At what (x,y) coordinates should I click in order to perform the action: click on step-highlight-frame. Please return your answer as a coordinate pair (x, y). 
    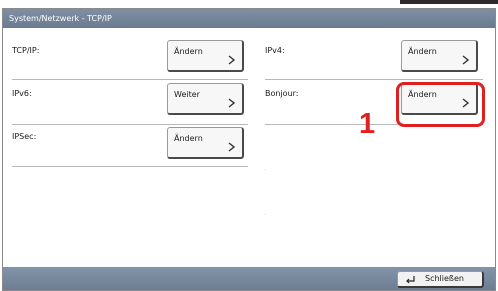
    Looking at the image, I should click on (440, 104).